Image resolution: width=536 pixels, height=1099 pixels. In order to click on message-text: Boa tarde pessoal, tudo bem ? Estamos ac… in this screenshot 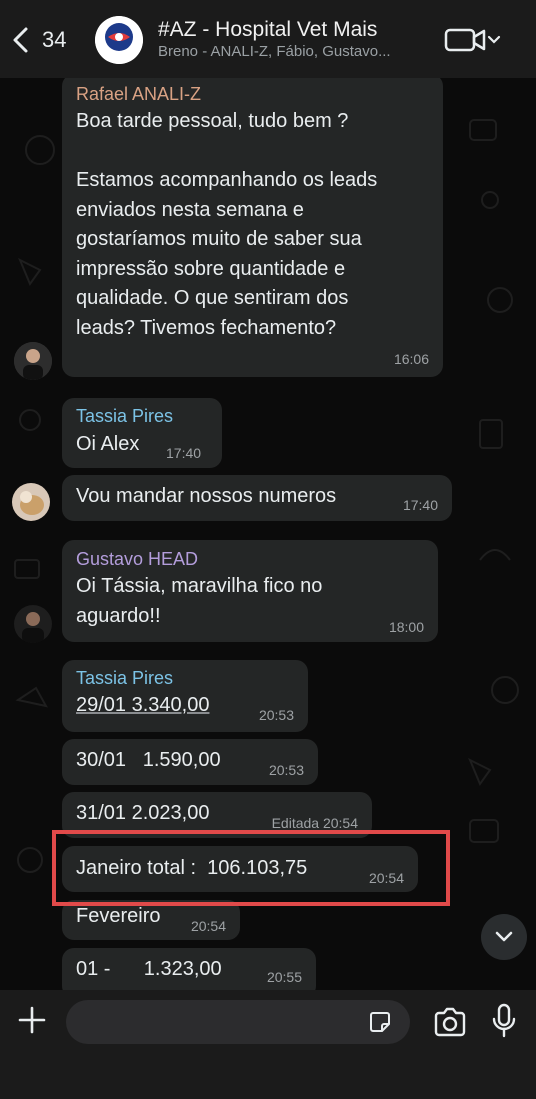, I will do `click(227, 224)`.